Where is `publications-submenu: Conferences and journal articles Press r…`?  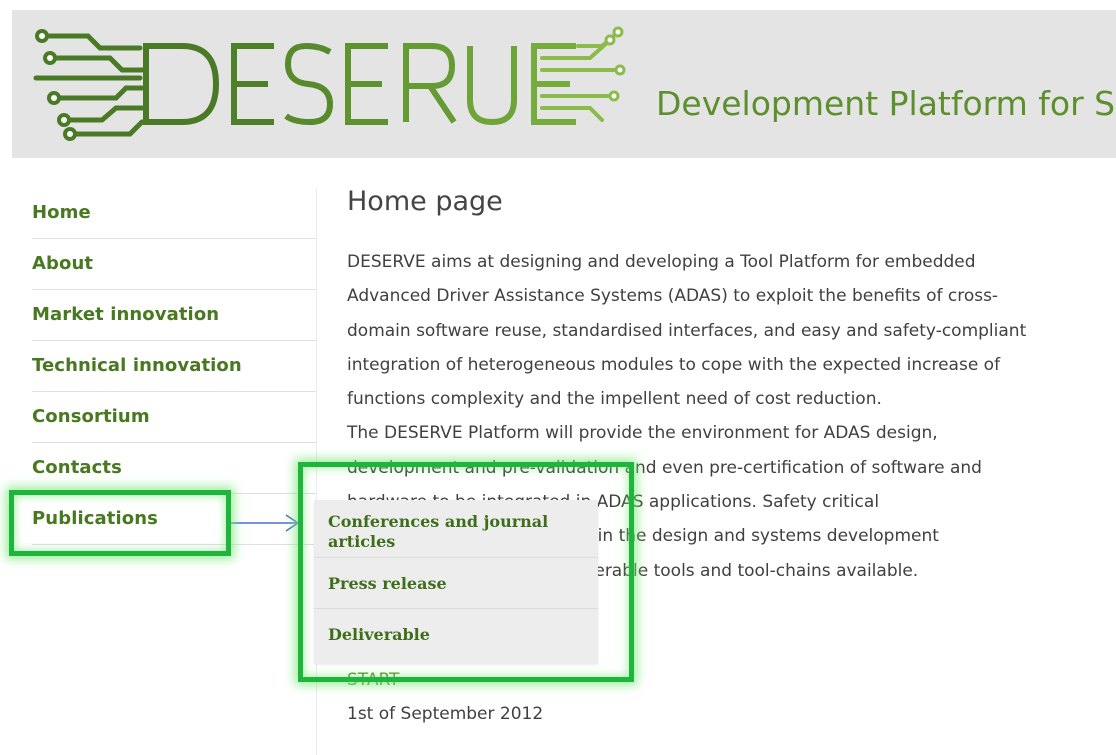
publications-submenu: Conferences and journal articles Press r… is located at coordinates (456, 582).